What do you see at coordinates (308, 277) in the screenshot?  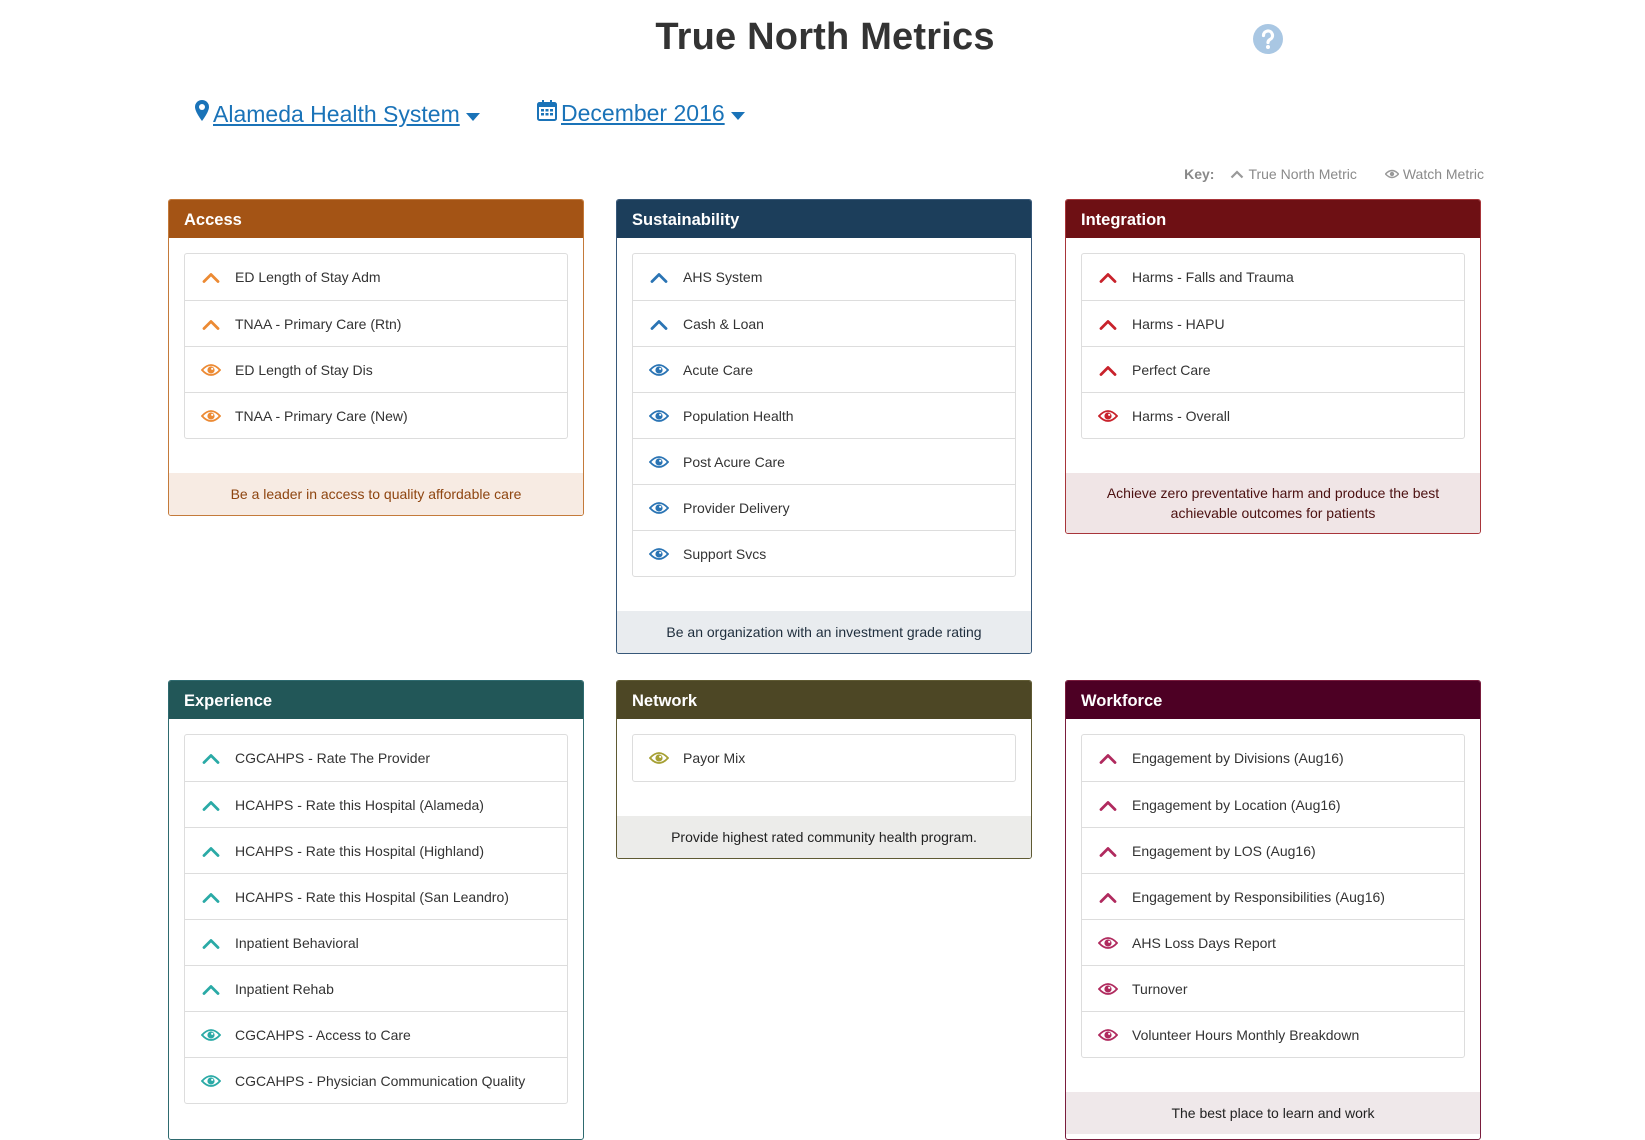 I see `metric-label: ED Length of Stay Adm` at bounding box center [308, 277].